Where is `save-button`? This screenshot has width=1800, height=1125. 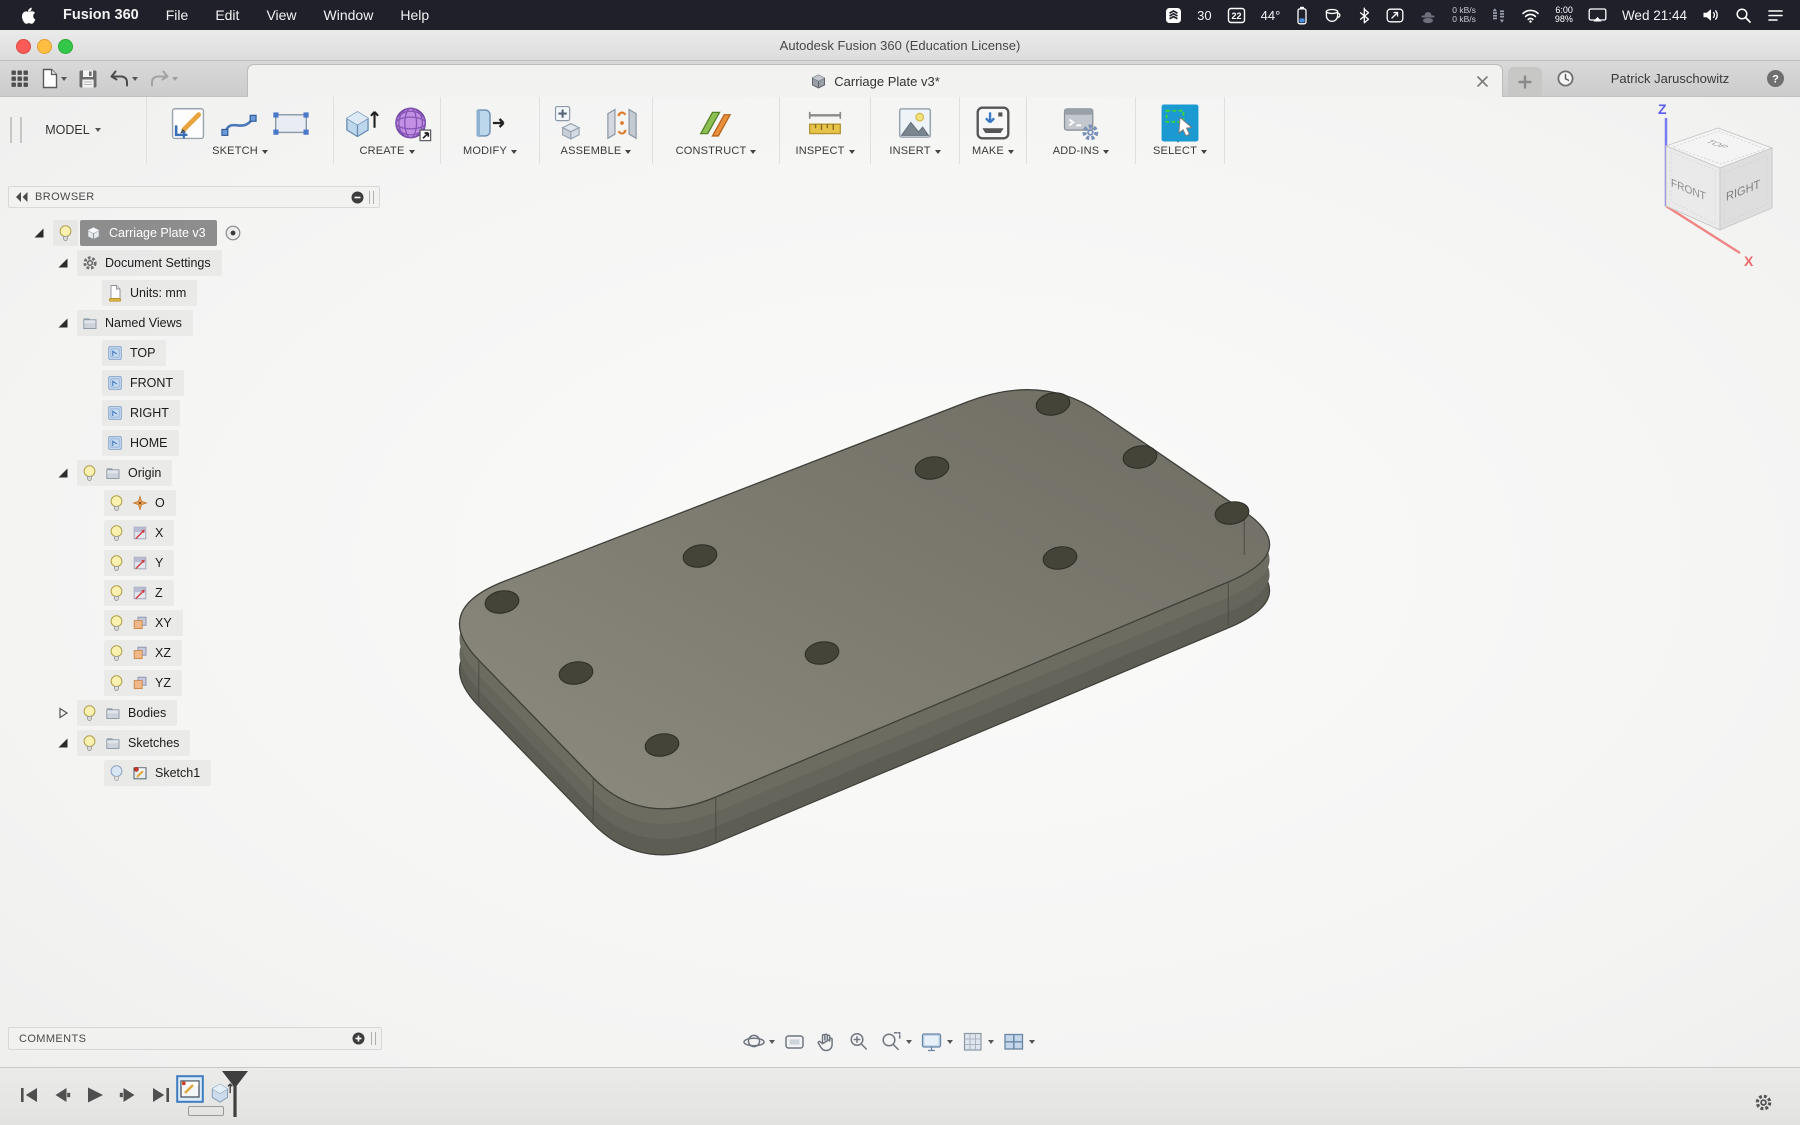
save-button is located at coordinates (88, 79).